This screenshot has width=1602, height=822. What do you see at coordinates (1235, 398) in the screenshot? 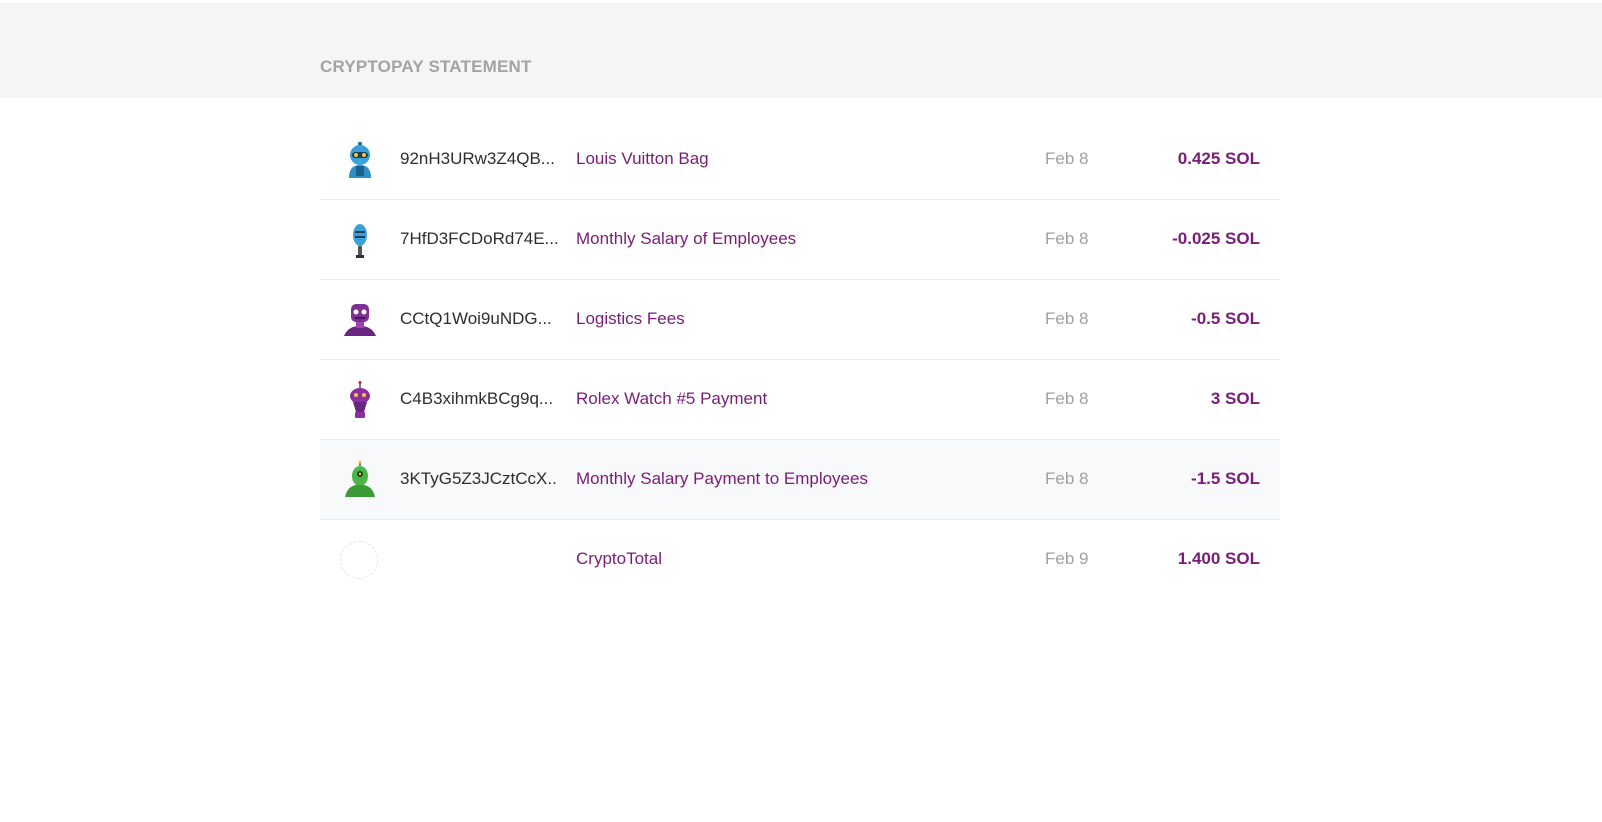
I see `transaction-amount: 3 SOL` at bounding box center [1235, 398].